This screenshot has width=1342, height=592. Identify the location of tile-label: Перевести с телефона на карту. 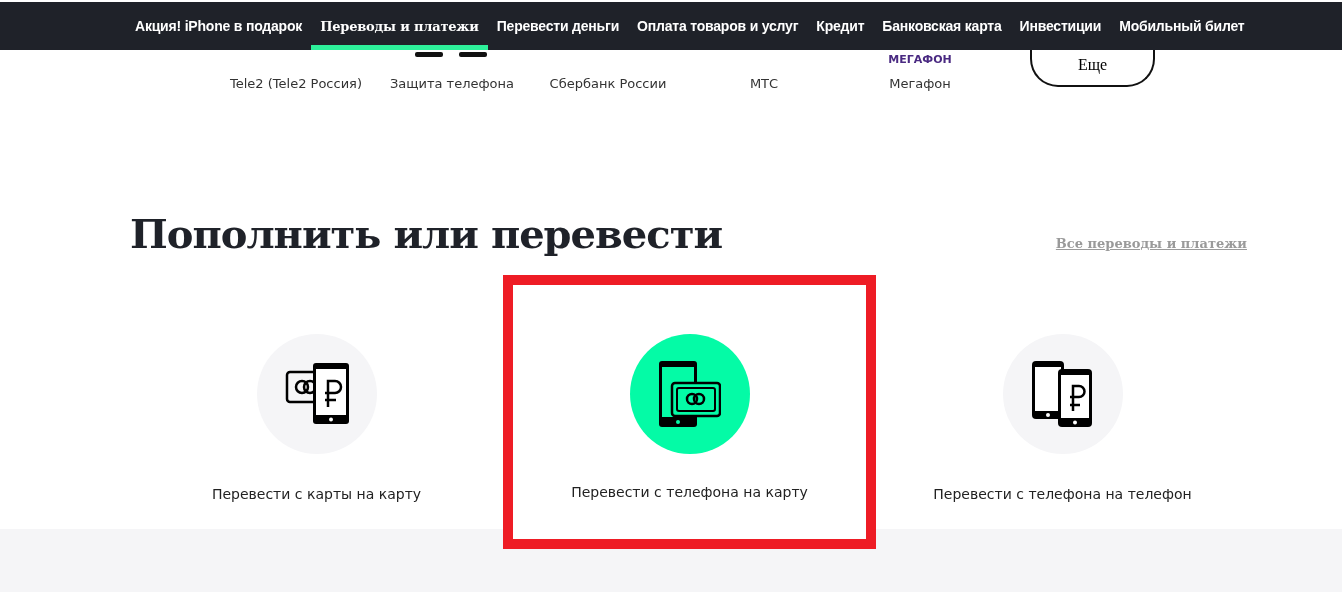
(689, 492).